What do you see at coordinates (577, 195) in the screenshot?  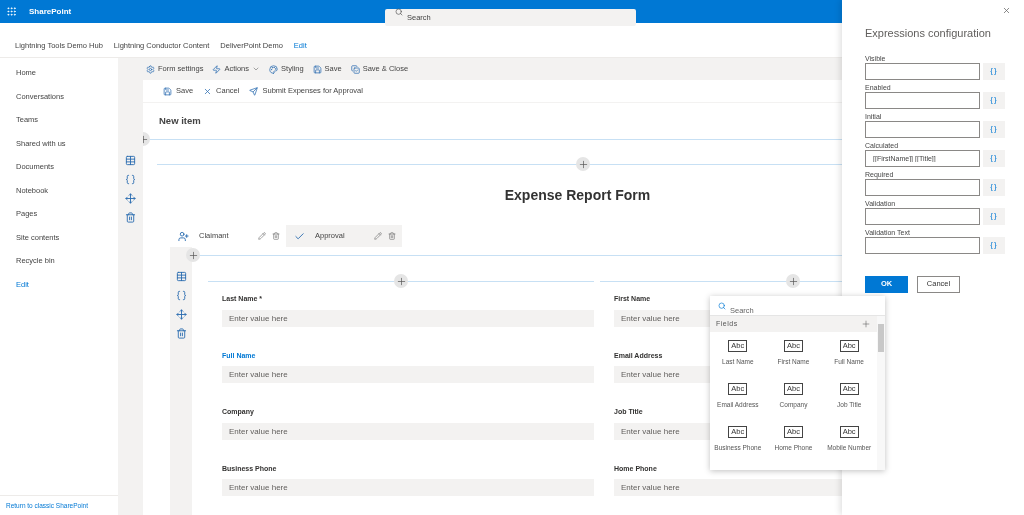 I see `form-title: Expense Report Form` at bounding box center [577, 195].